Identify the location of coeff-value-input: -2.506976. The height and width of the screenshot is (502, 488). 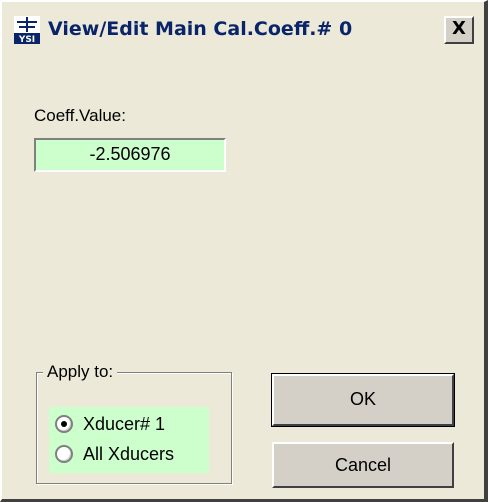
(130, 155).